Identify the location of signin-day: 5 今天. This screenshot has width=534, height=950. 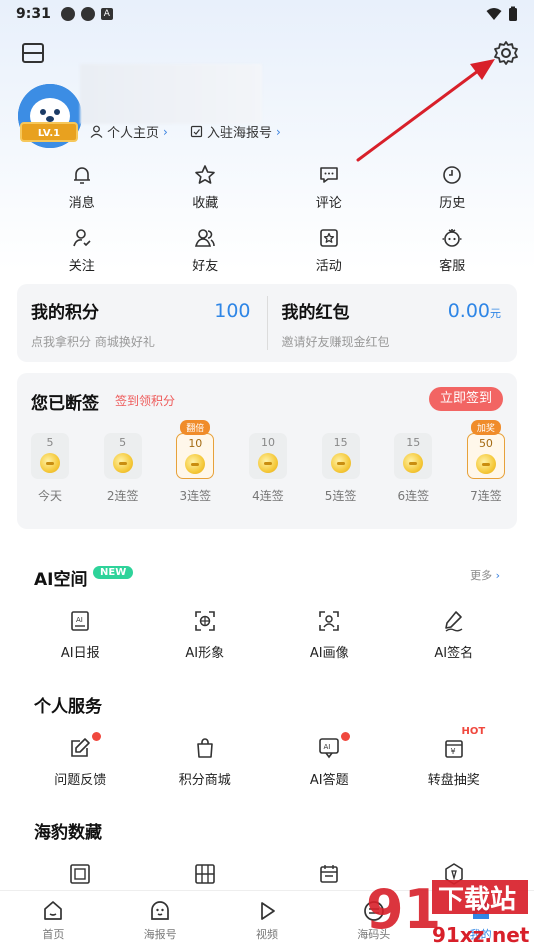
(50, 468).